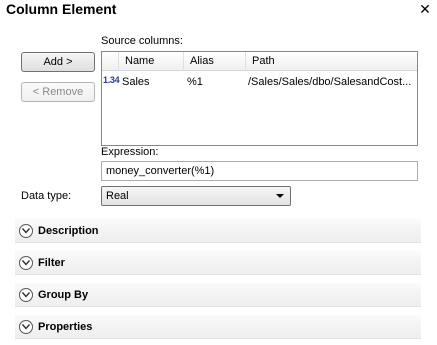 Image resolution: width=437 pixels, height=345 pixels. I want to click on remove-button: < Remove, so click(58, 92).